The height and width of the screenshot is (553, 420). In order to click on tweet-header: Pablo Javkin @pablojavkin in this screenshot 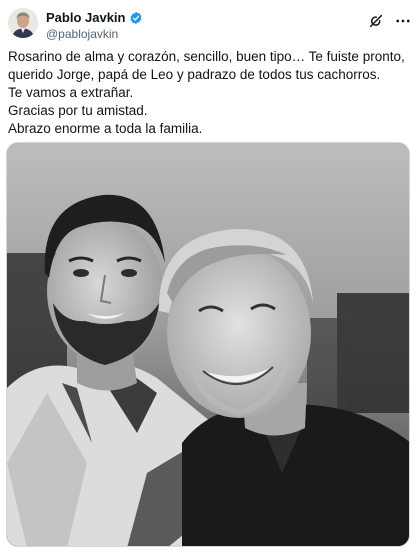, I will do `click(210, 24)`.